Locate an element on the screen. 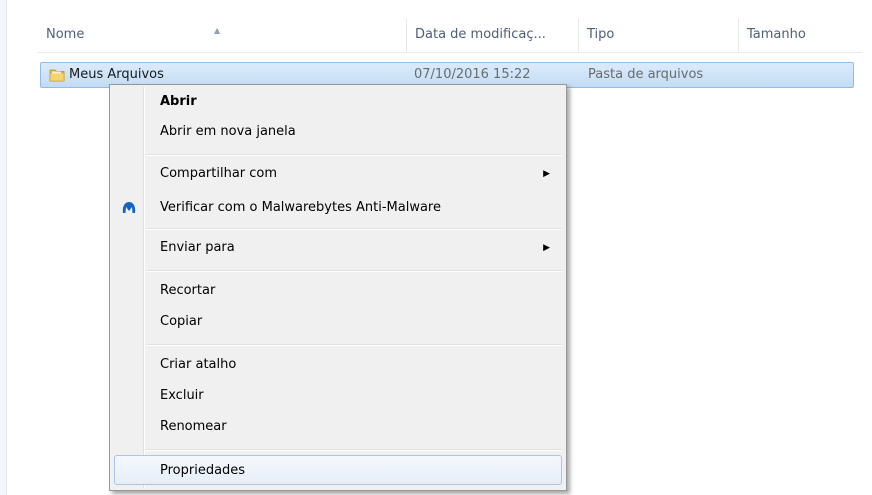  menu-item-abrir: Abrir is located at coordinates (338, 102).